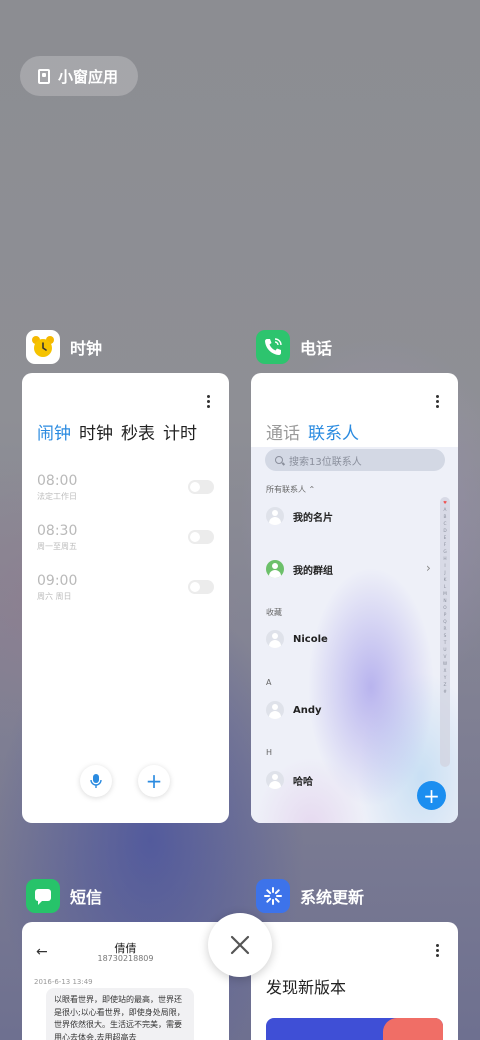  What do you see at coordinates (325, 462) in the screenshot?
I see `search-placeholder: 搜索13位联系人` at bounding box center [325, 462].